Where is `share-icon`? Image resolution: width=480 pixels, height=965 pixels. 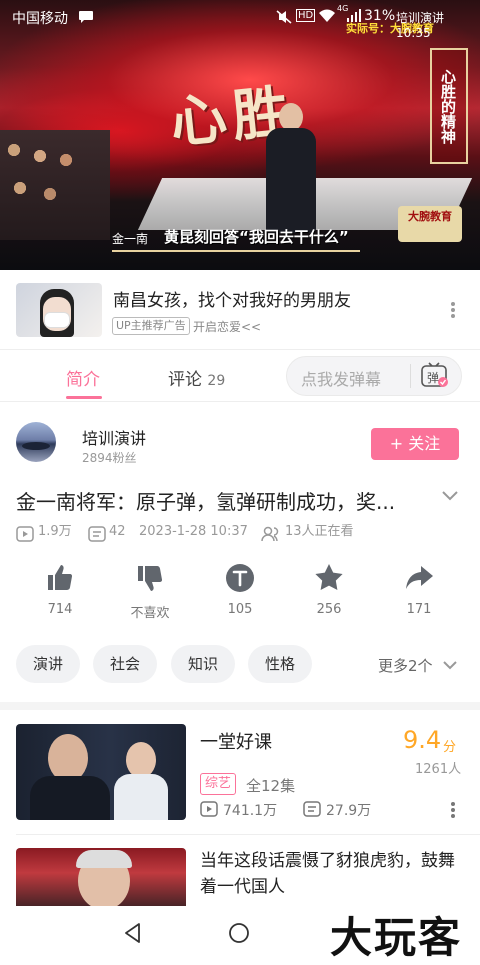
share-icon is located at coordinates (419, 577).